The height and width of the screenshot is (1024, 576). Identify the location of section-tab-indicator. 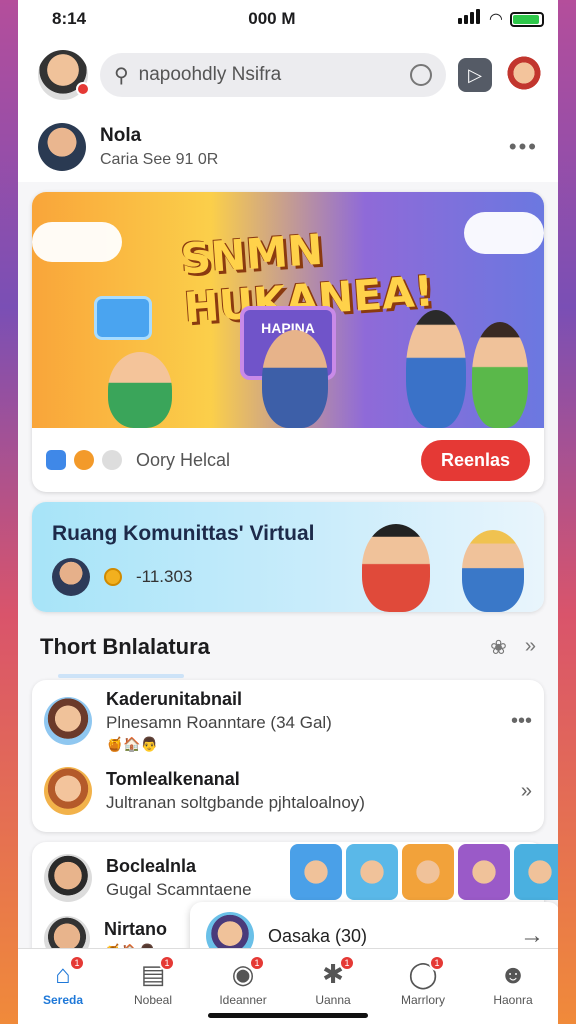
(121, 676).